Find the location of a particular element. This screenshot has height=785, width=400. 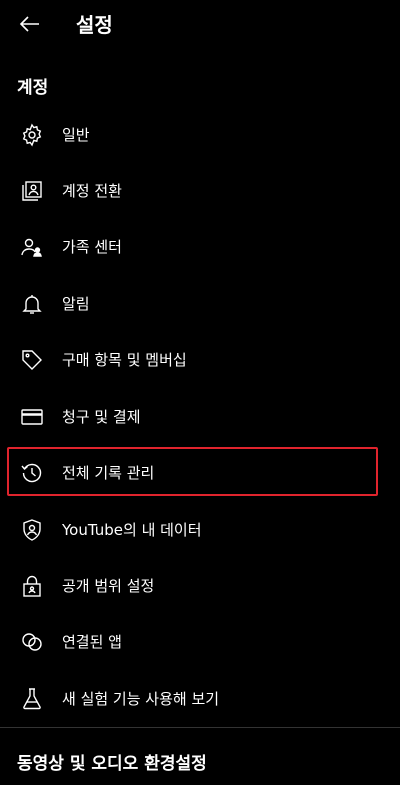

bell-icon is located at coordinates (32, 304).